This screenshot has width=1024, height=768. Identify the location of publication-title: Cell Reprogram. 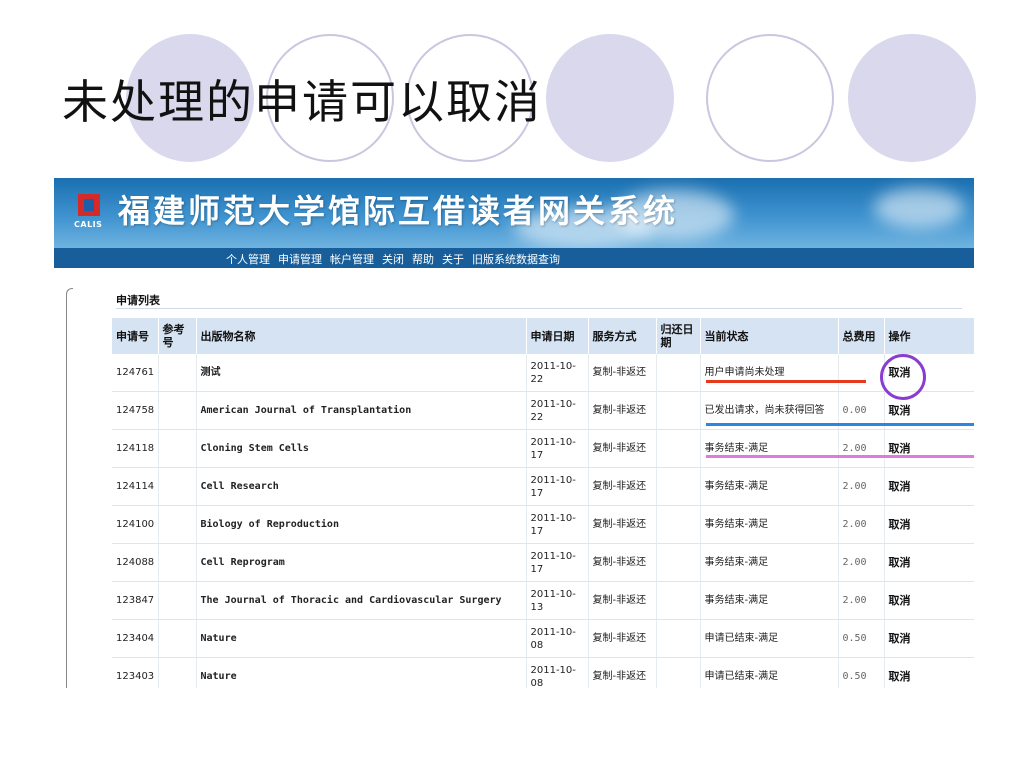
(361, 562).